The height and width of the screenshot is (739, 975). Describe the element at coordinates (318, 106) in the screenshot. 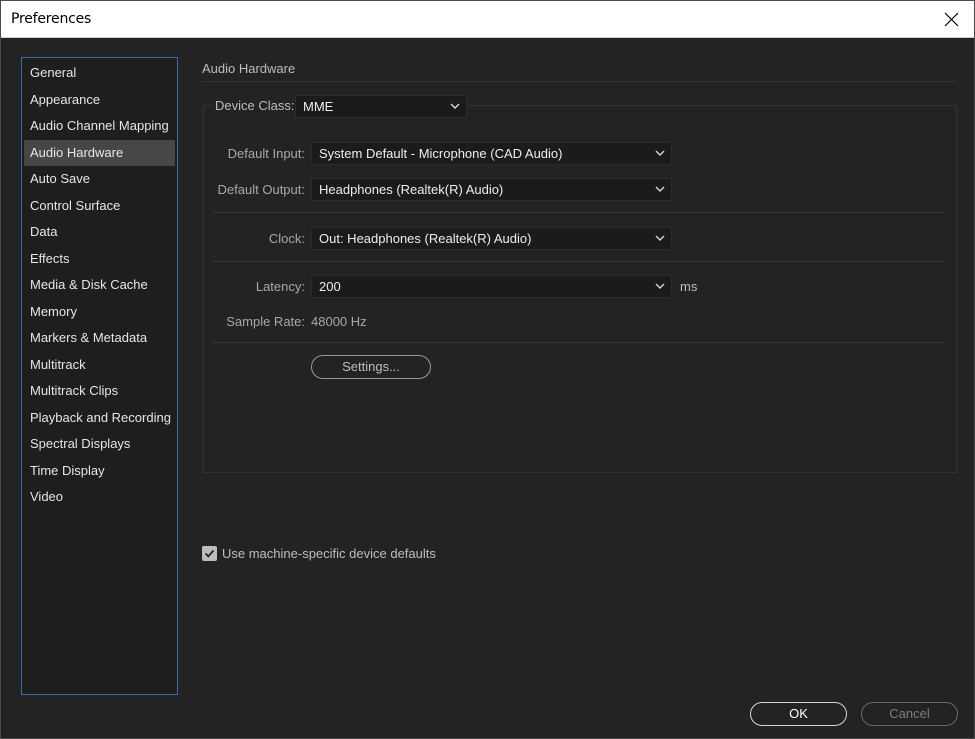

I see `device-class-value: MME` at that location.